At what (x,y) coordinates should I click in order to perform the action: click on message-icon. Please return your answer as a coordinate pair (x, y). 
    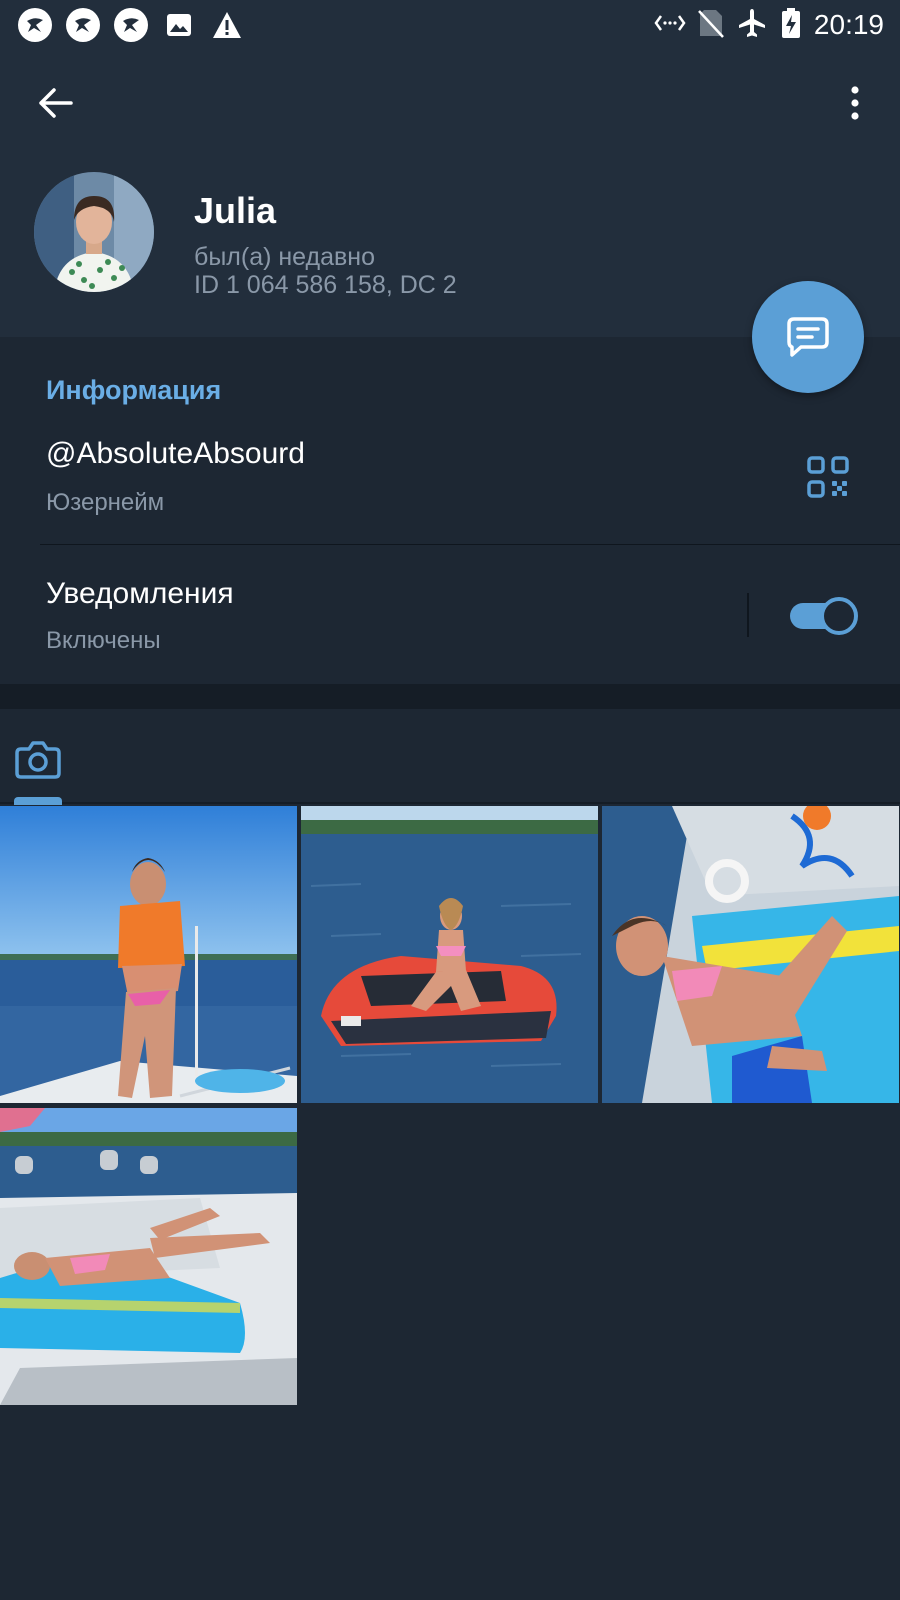
    Looking at the image, I should click on (808, 337).